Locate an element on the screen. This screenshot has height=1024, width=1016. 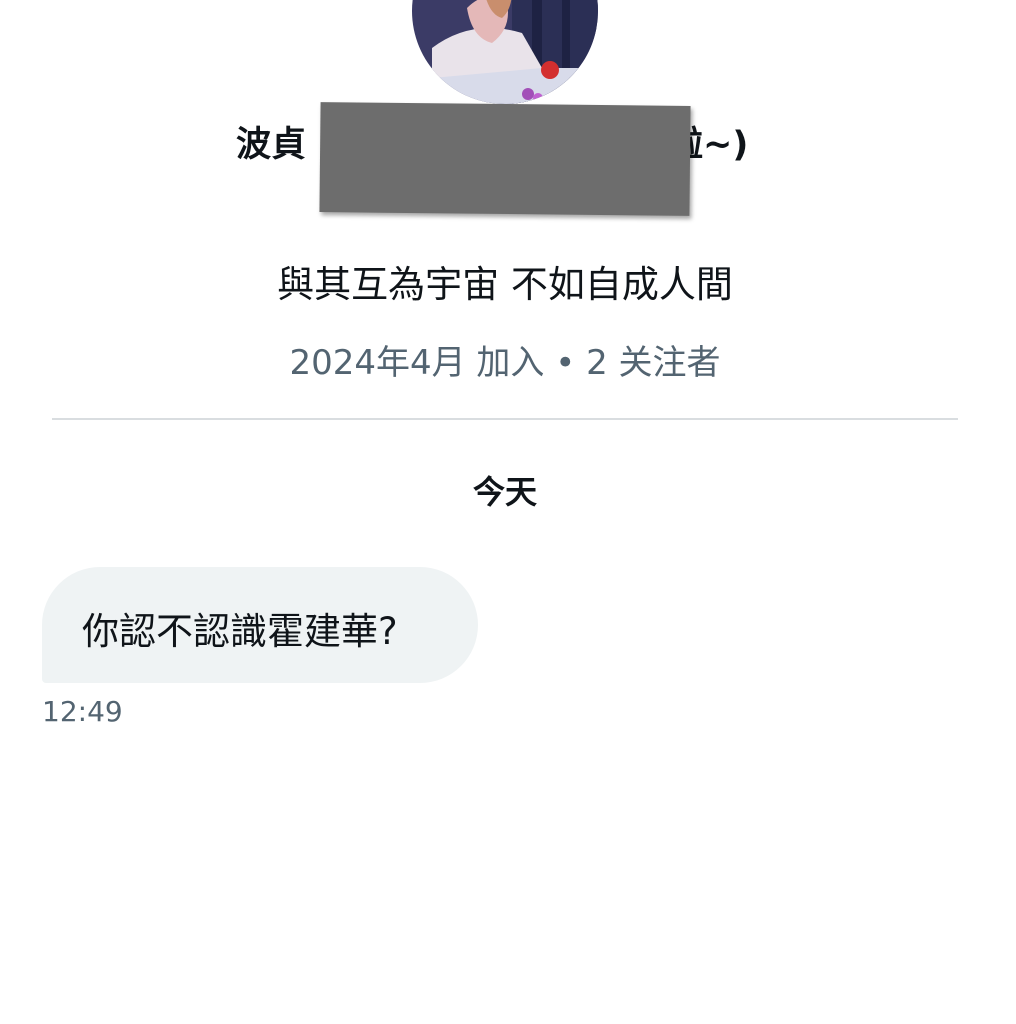
profile-avatar is located at coordinates (505, 52).